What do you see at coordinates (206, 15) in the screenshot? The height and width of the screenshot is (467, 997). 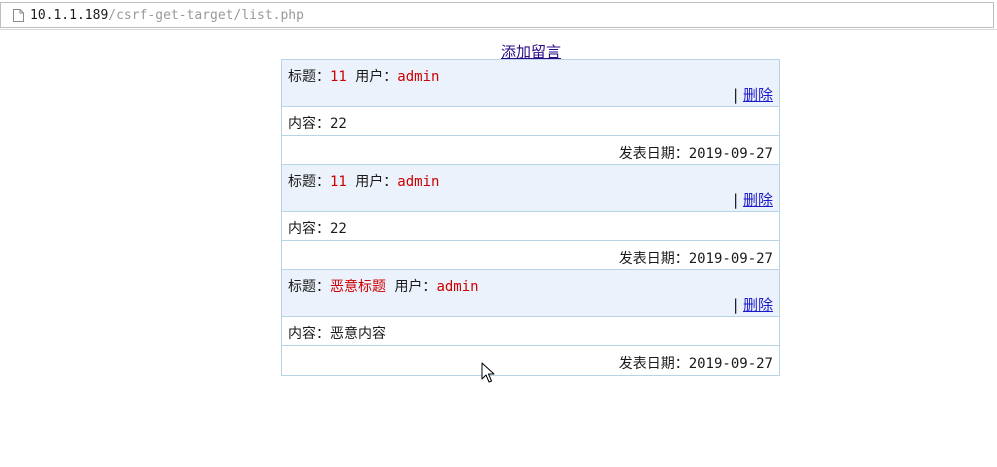 I see `url-path: /csrf-get-target/list.php` at bounding box center [206, 15].